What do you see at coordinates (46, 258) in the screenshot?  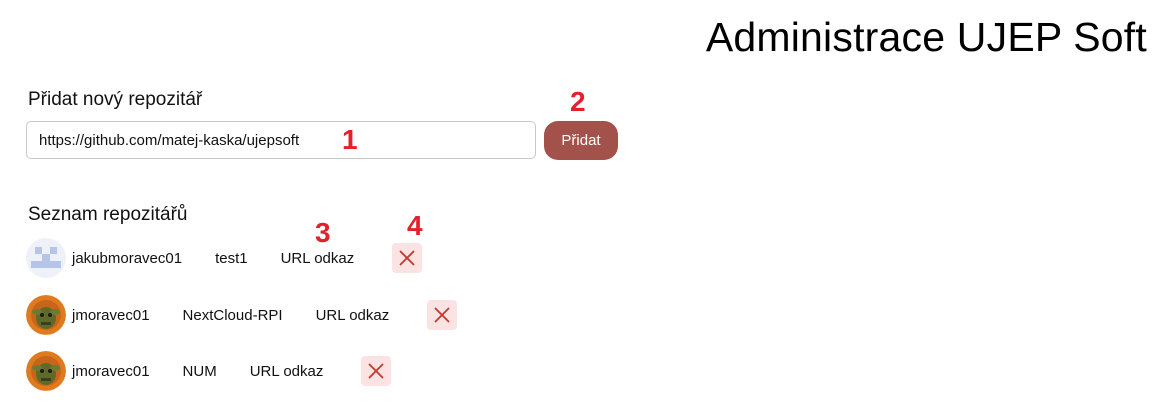 I see `identicon-avatar` at bounding box center [46, 258].